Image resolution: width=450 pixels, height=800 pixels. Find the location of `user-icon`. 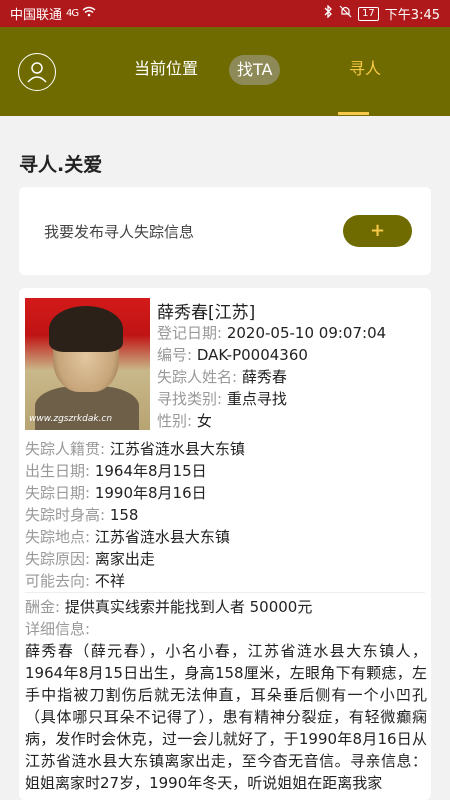

user-icon is located at coordinates (37, 72).